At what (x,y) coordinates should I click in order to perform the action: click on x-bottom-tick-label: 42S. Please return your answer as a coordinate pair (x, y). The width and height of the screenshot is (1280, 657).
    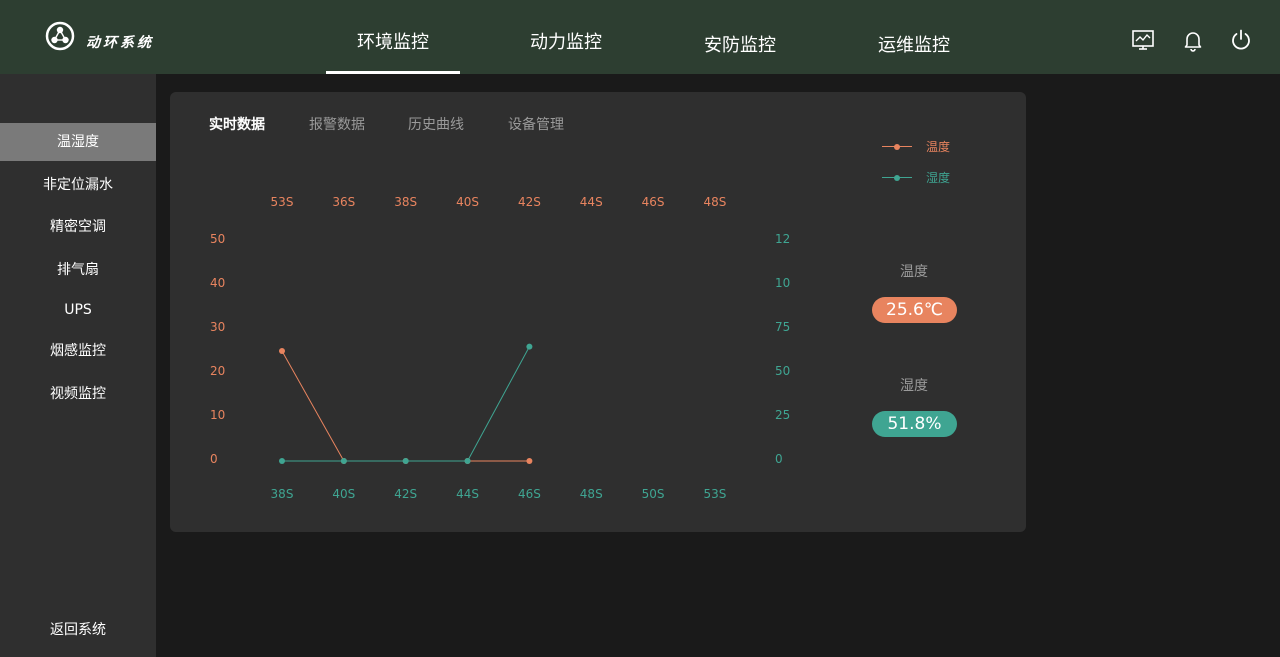
    Looking at the image, I should click on (406, 494).